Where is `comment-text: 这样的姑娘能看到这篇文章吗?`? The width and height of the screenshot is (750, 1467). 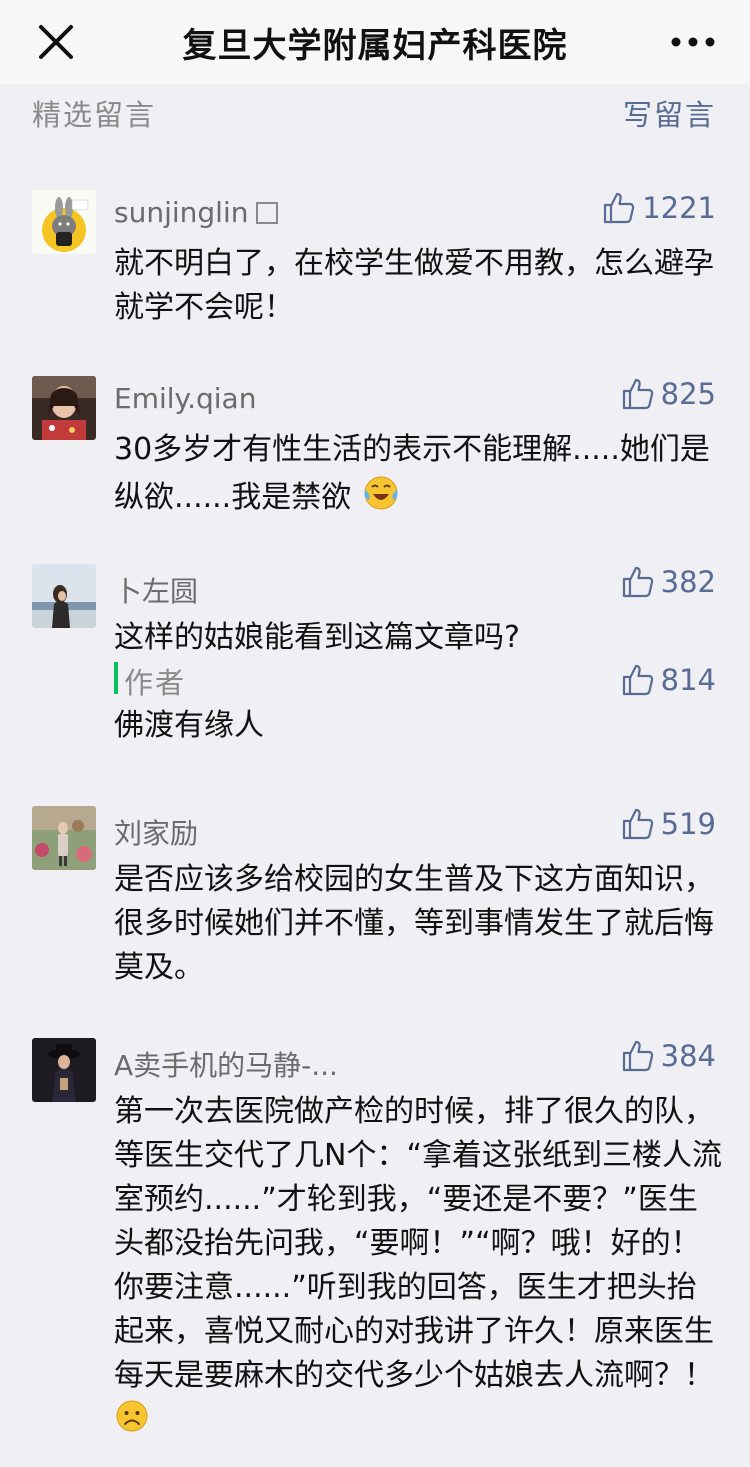 comment-text: 这样的姑娘能看到这篇文章吗? is located at coordinates (317, 637).